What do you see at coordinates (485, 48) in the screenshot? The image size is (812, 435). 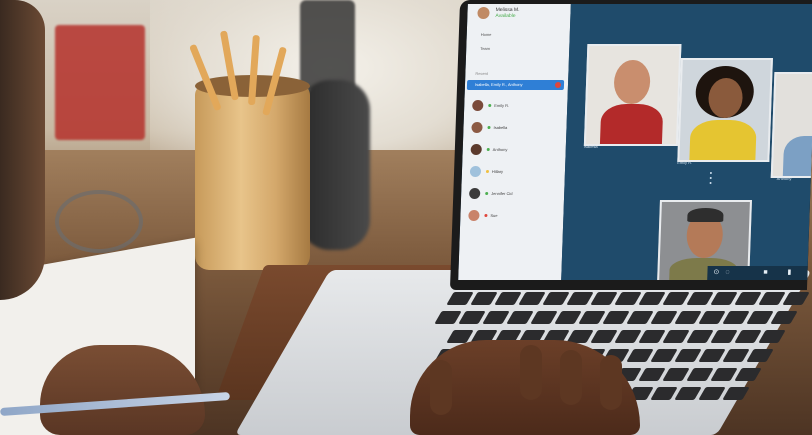 I see `nav-team: Team` at bounding box center [485, 48].